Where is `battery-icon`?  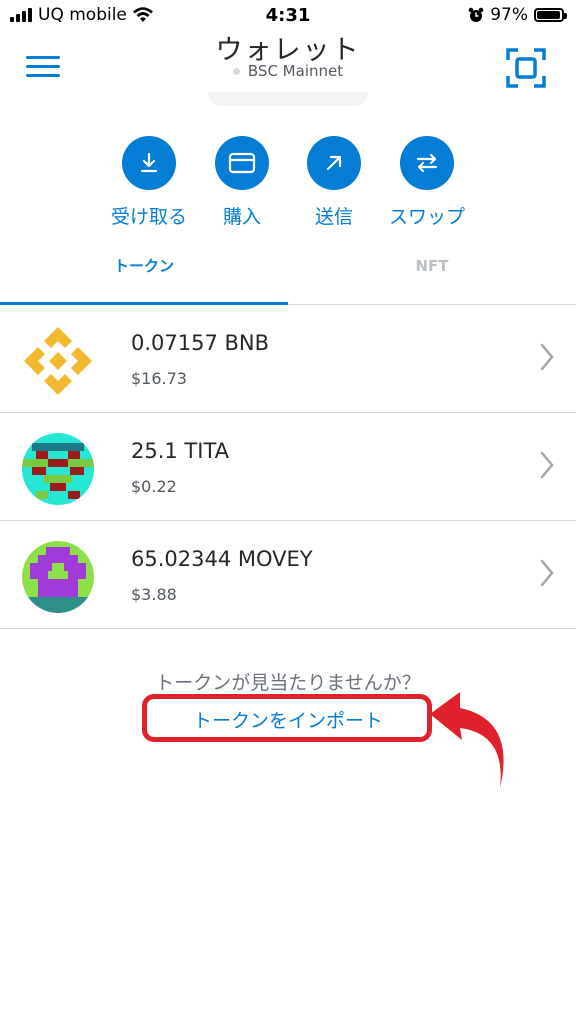 battery-icon is located at coordinates (550, 15).